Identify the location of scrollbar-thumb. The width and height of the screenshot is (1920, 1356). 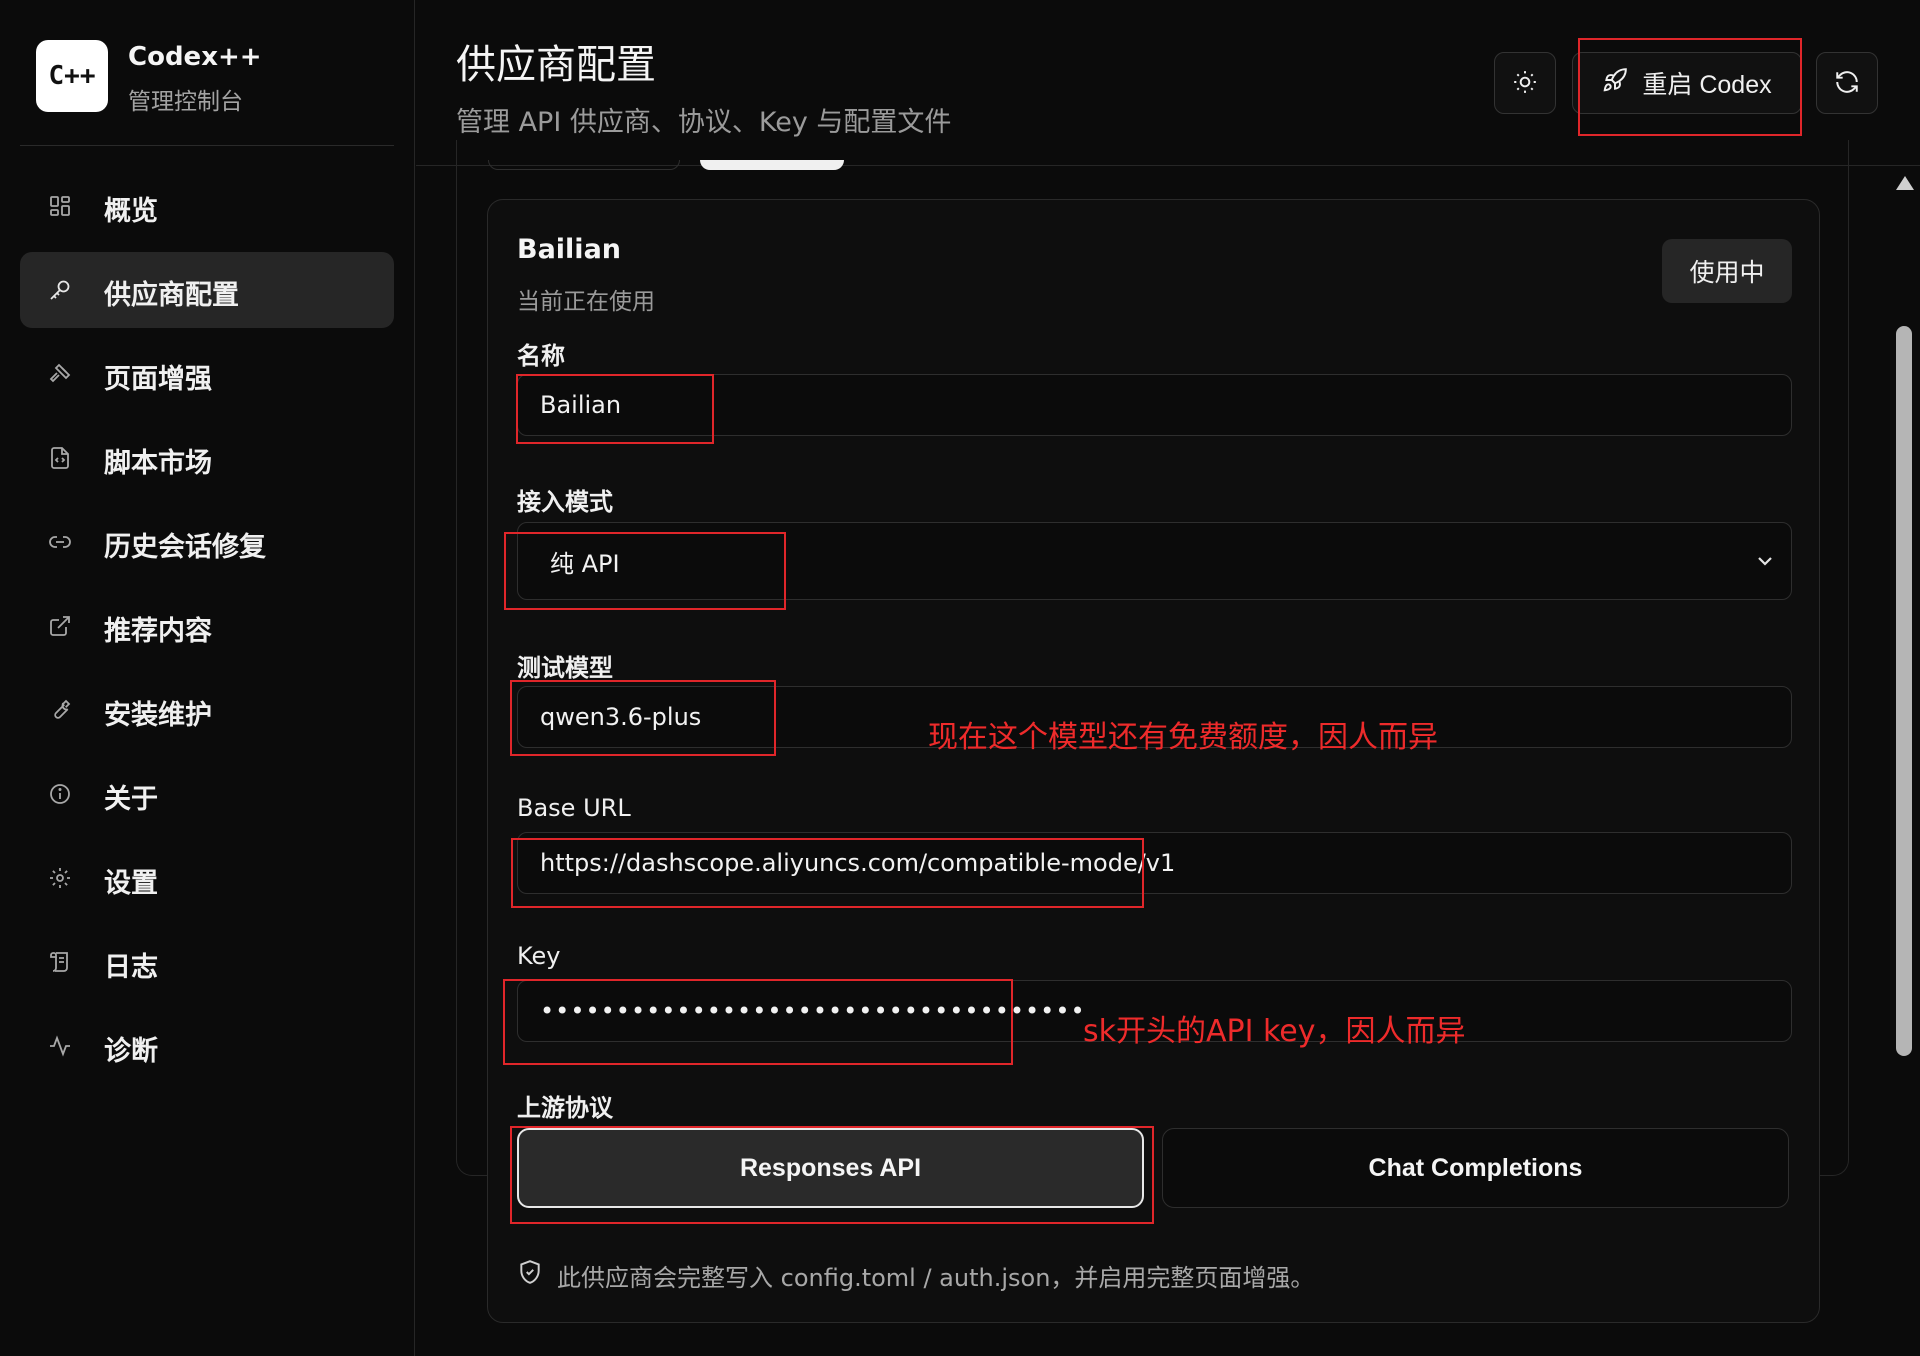
(1904, 691).